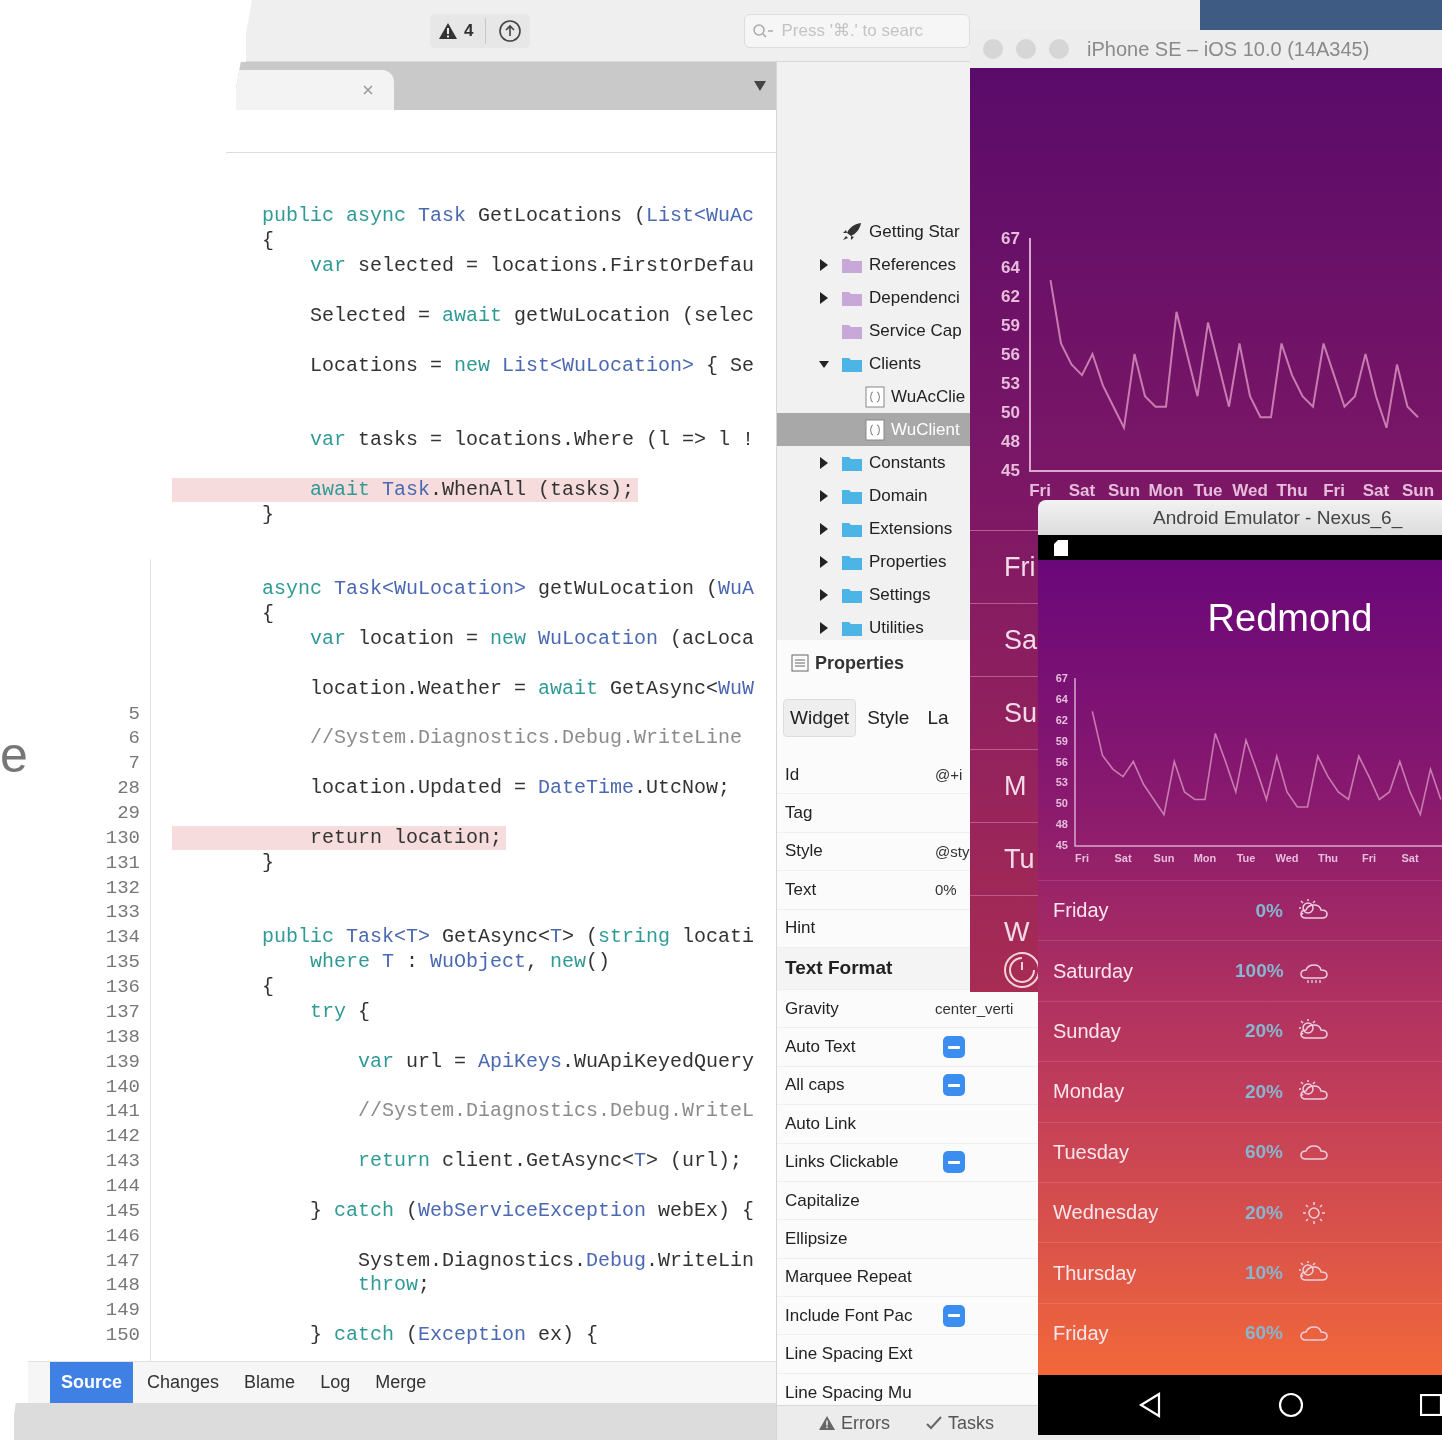  I want to click on axis-label: Sun, so click(1124, 490).